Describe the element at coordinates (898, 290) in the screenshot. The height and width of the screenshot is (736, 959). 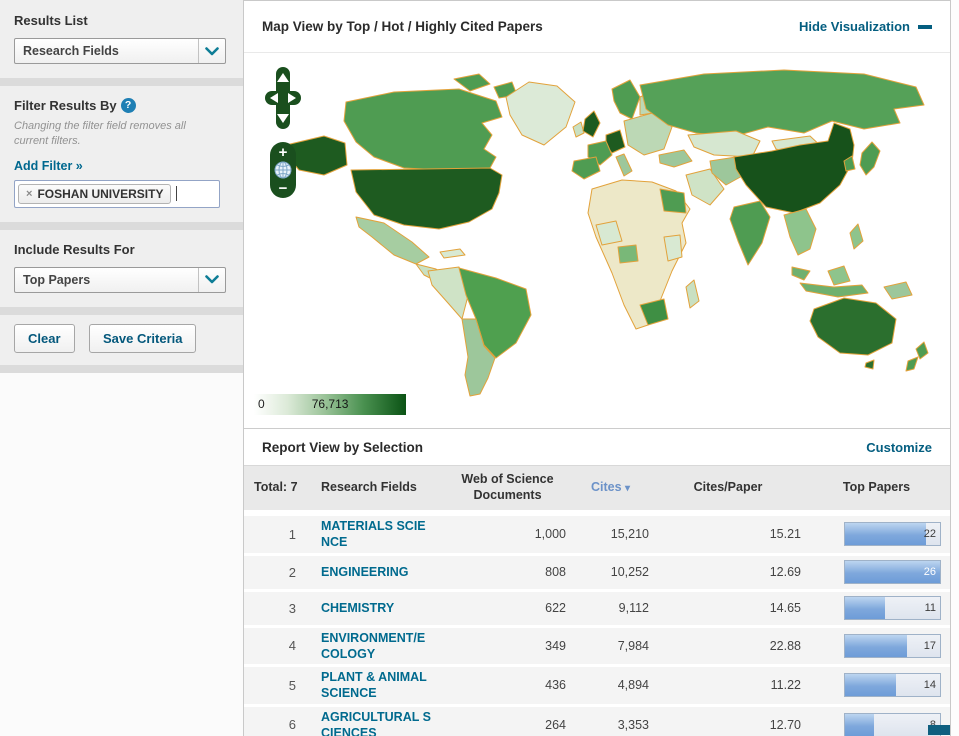
I see `island-new-guinea` at that location.